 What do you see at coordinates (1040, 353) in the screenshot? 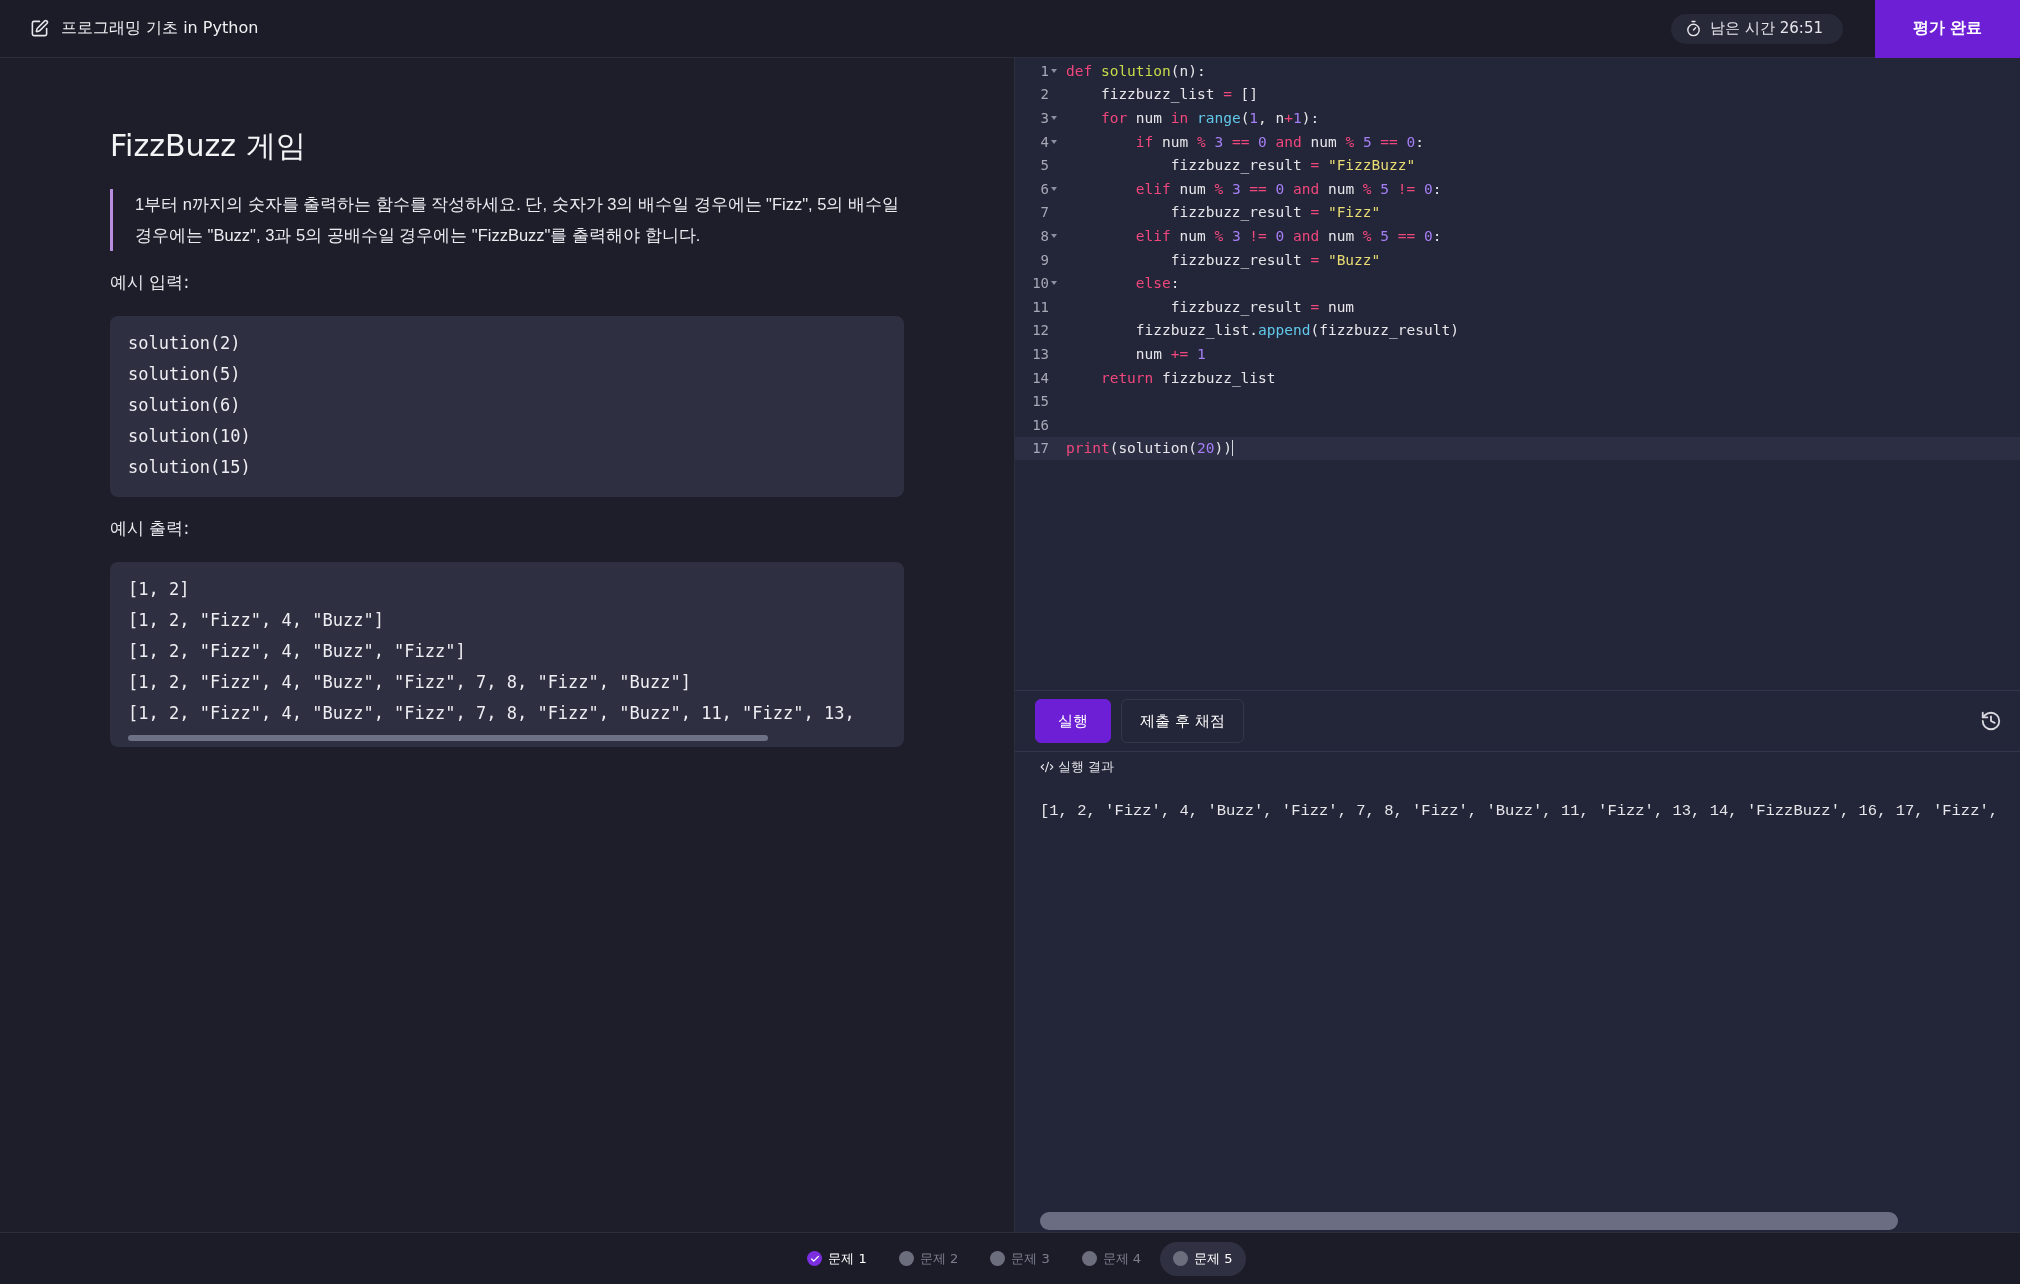
I see `line-number: 13` at bounding box center [1040, 353].